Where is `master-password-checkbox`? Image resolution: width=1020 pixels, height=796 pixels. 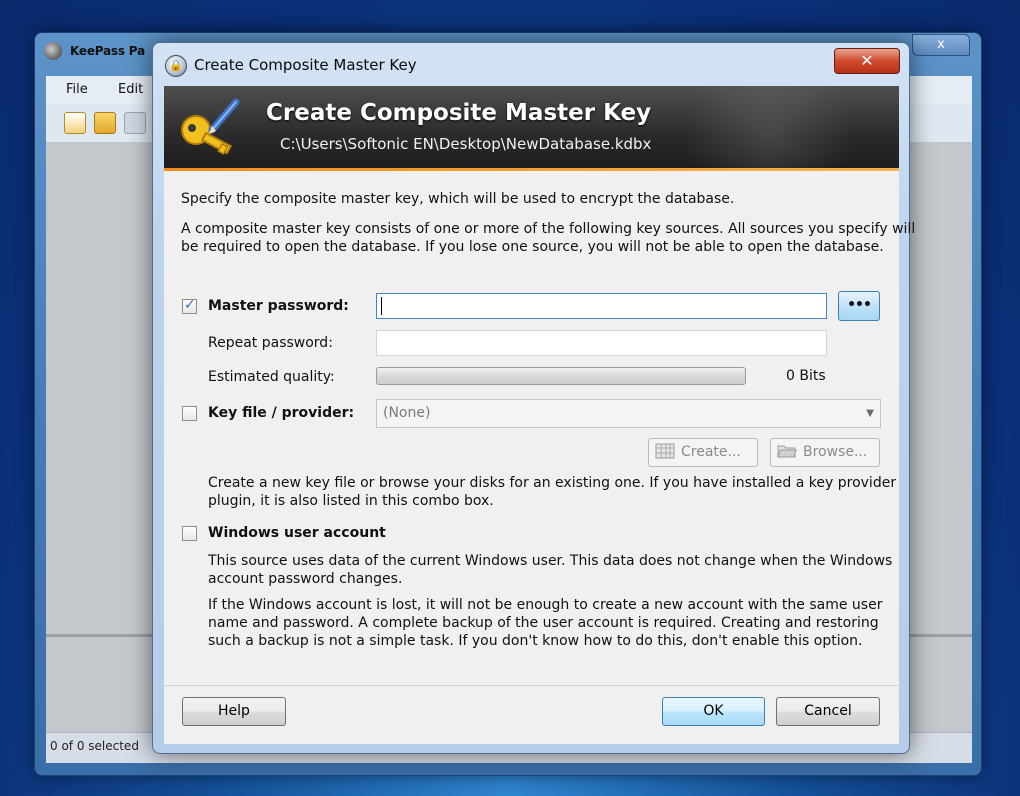 master-password-checkbox is located at coordinates (189, 305).